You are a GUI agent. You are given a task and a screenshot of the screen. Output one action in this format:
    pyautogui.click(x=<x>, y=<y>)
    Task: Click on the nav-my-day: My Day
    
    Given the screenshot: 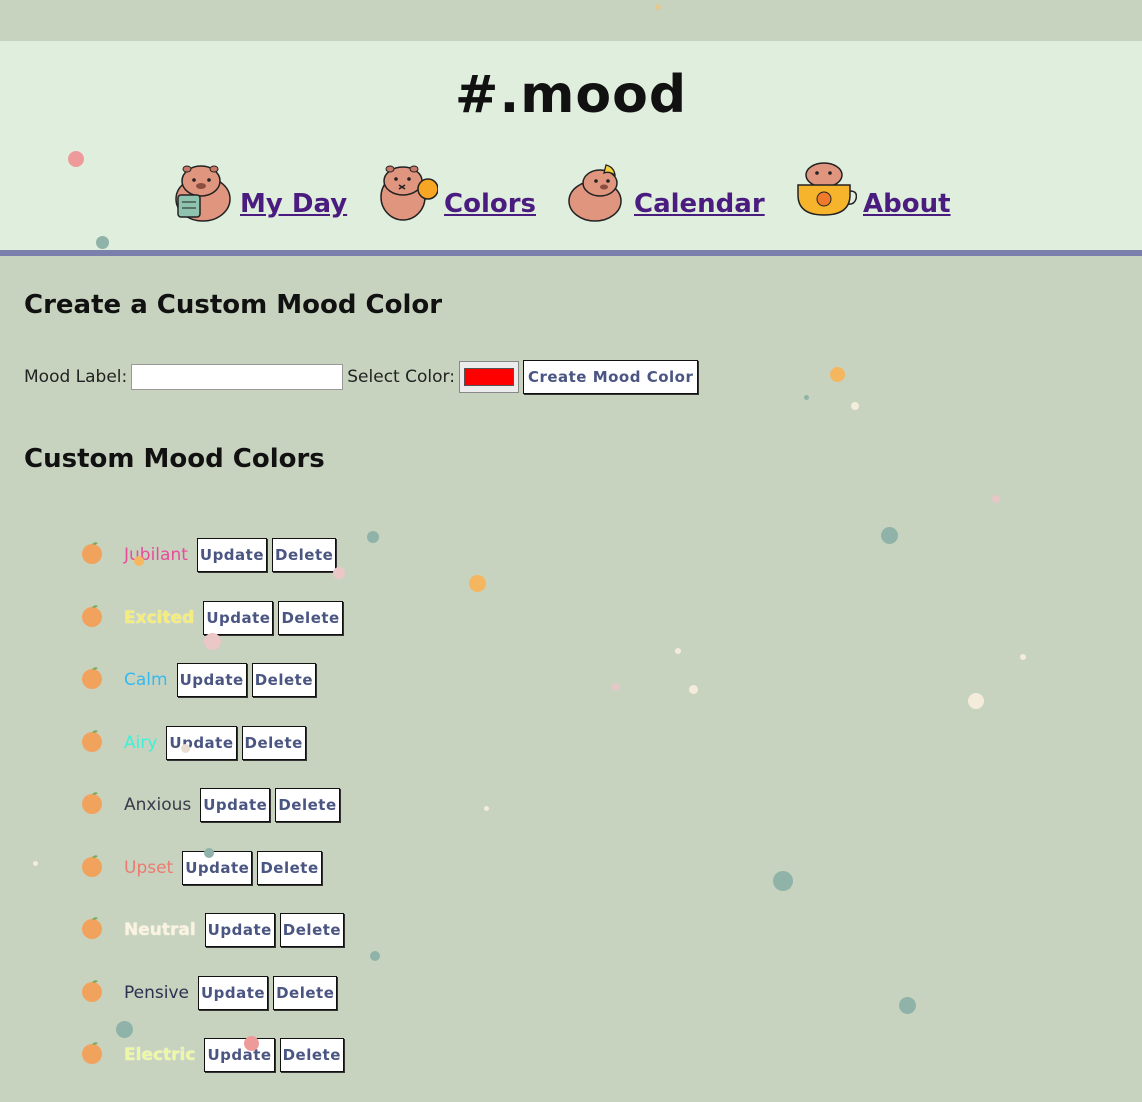 What is the action you would take?
    pyautogui.click(x=259, y=188)
    